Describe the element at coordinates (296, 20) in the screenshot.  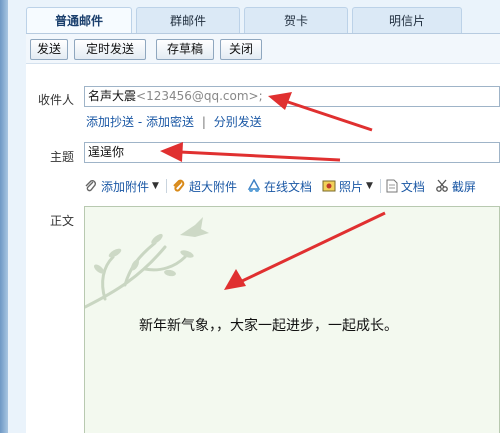
I see `tab-greeting-card: 贺卡` at that location.